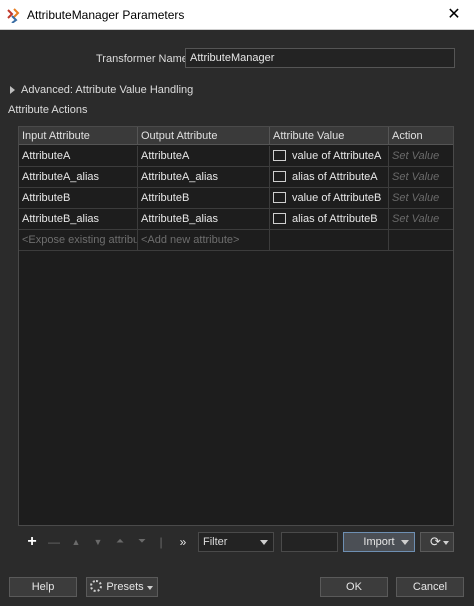 The height and width of the screenshot is (606, 474). Describe the element at coordinates (204, 136) in the screenshot. I see `column-header-output: Output Attribute` at that location.